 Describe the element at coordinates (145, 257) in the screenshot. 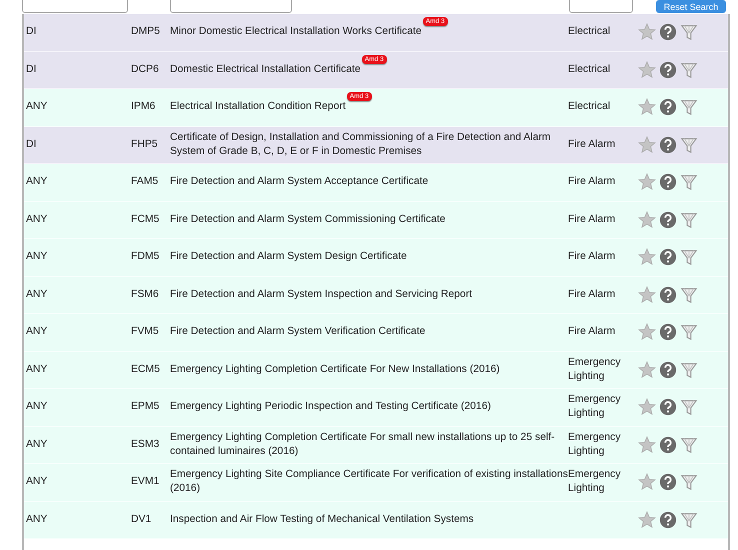

I see `code-cell-text: FDM5` at that location.